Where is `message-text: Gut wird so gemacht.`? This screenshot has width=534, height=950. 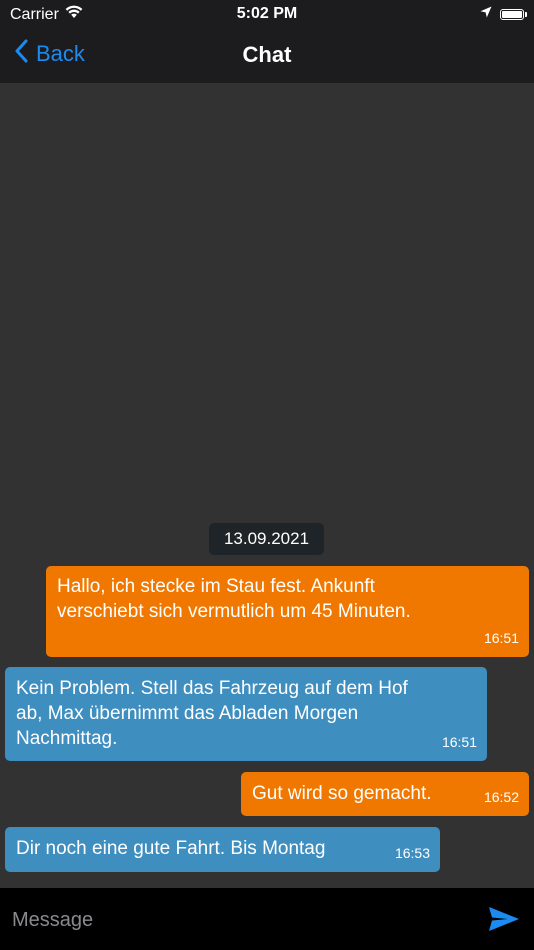 message-text: Gut wird so gemacht. is located at coordinates (342, 793).